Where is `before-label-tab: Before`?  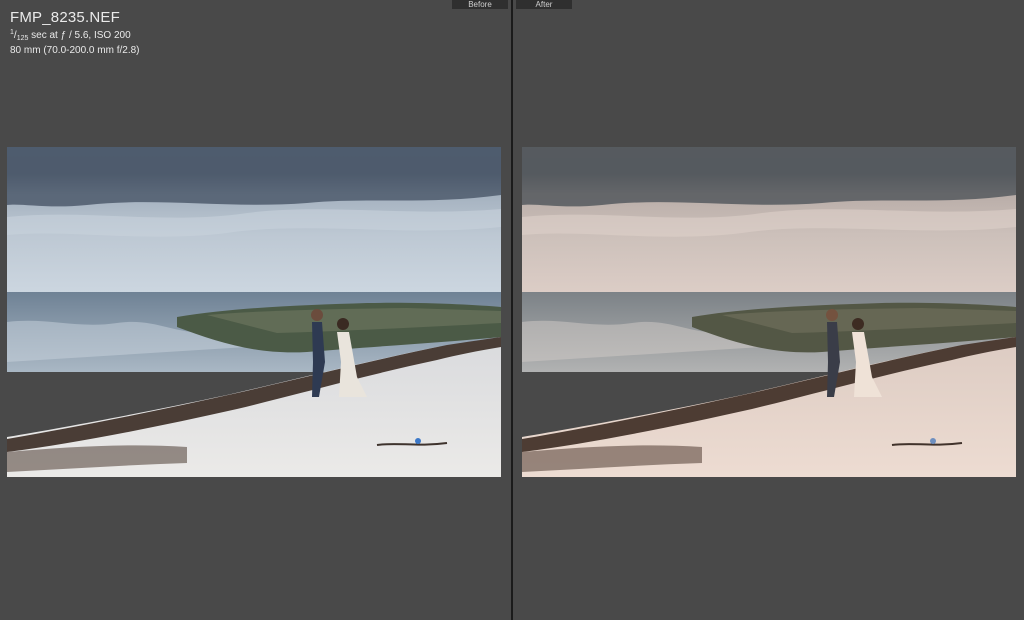 before-label-tab: Before is located at coordinates (480, 4).